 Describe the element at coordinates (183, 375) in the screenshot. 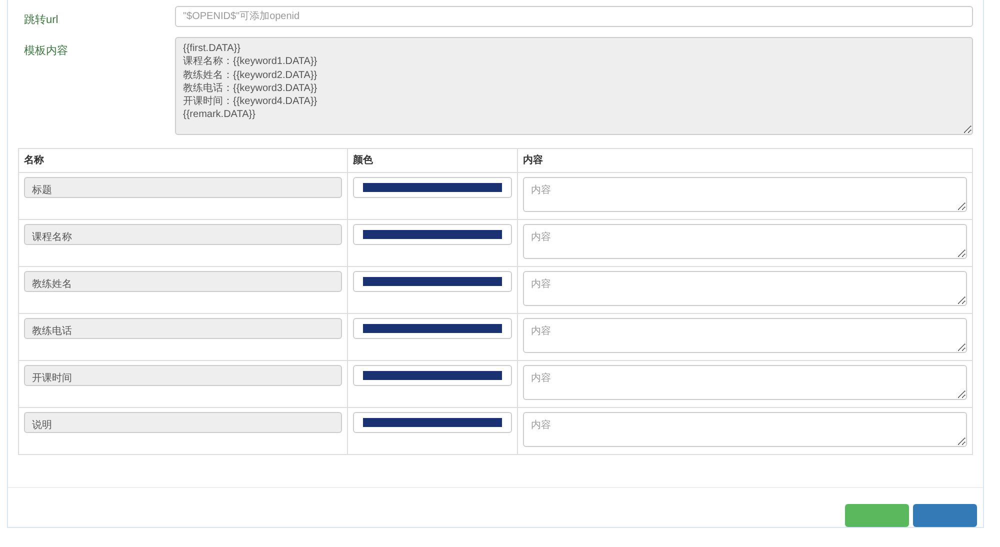

I see `name-field: 开课时间` at that location.